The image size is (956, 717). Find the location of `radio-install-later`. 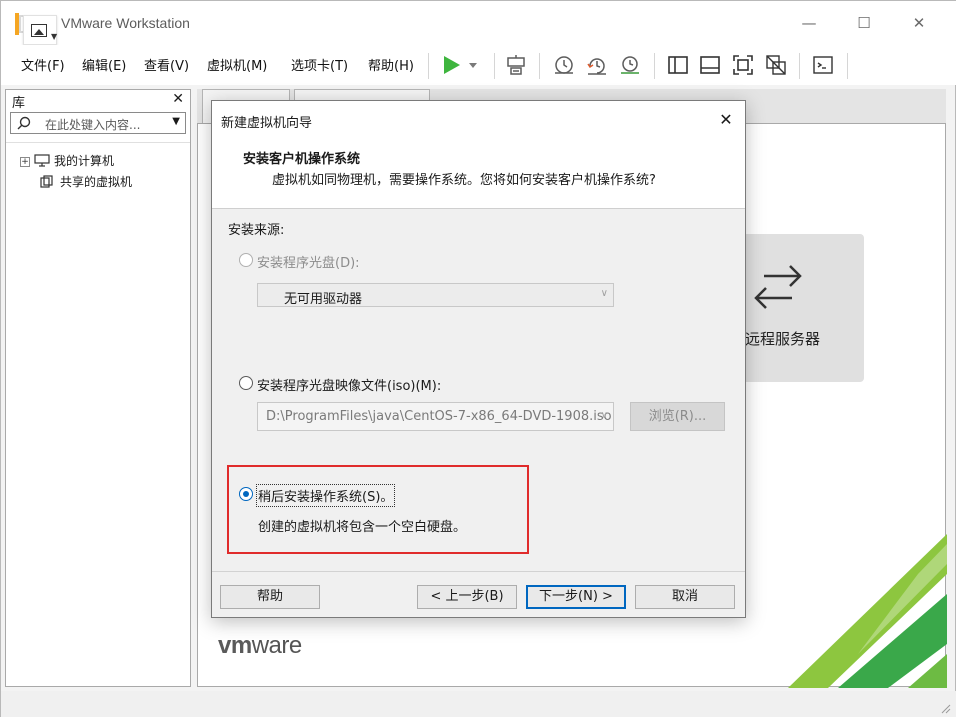

radio-install-later is located at coordinates (246, 494).